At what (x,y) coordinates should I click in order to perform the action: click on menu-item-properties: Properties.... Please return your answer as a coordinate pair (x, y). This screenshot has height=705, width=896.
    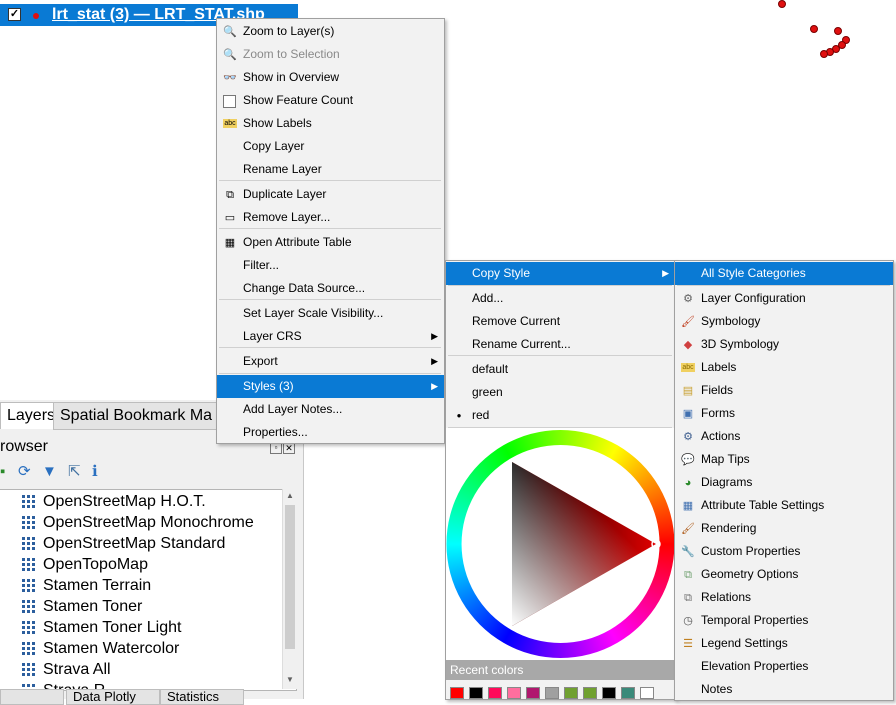
    Looking at the image, I should click on (330, 432).